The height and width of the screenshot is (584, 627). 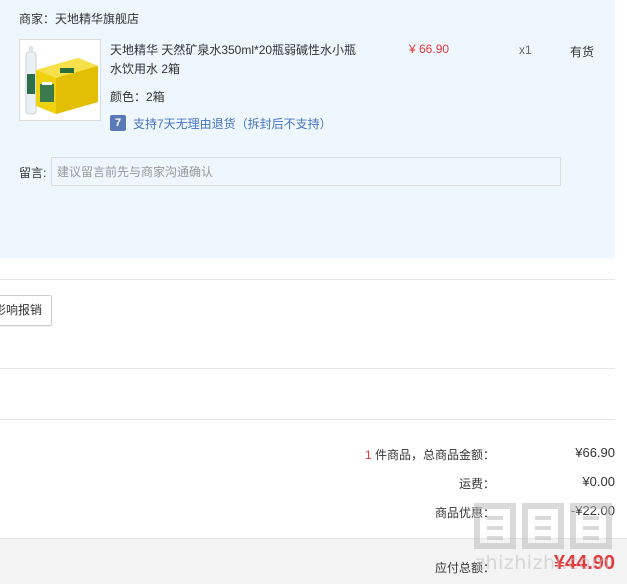 What do you see at coordinates (232, 123) in the screenshot?
I see `return-policy-text: 支持7天无理由退货（拆封后不支持）` at bounding box center [232, 123].